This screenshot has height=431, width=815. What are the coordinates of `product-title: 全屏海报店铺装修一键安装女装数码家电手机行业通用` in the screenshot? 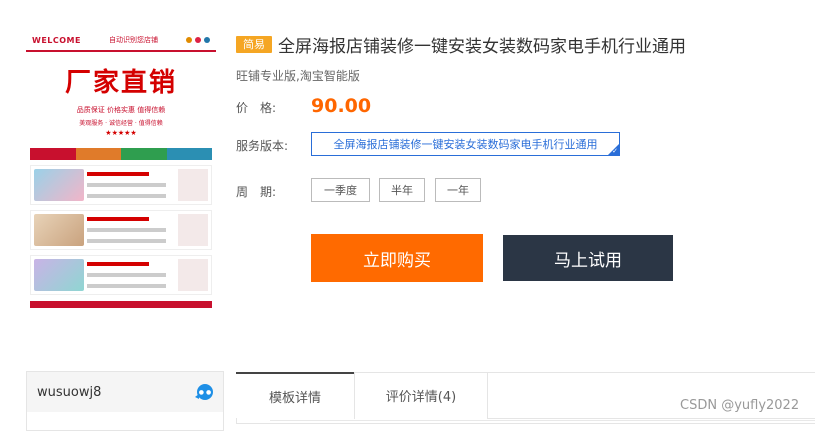 It's located at (482, 47).